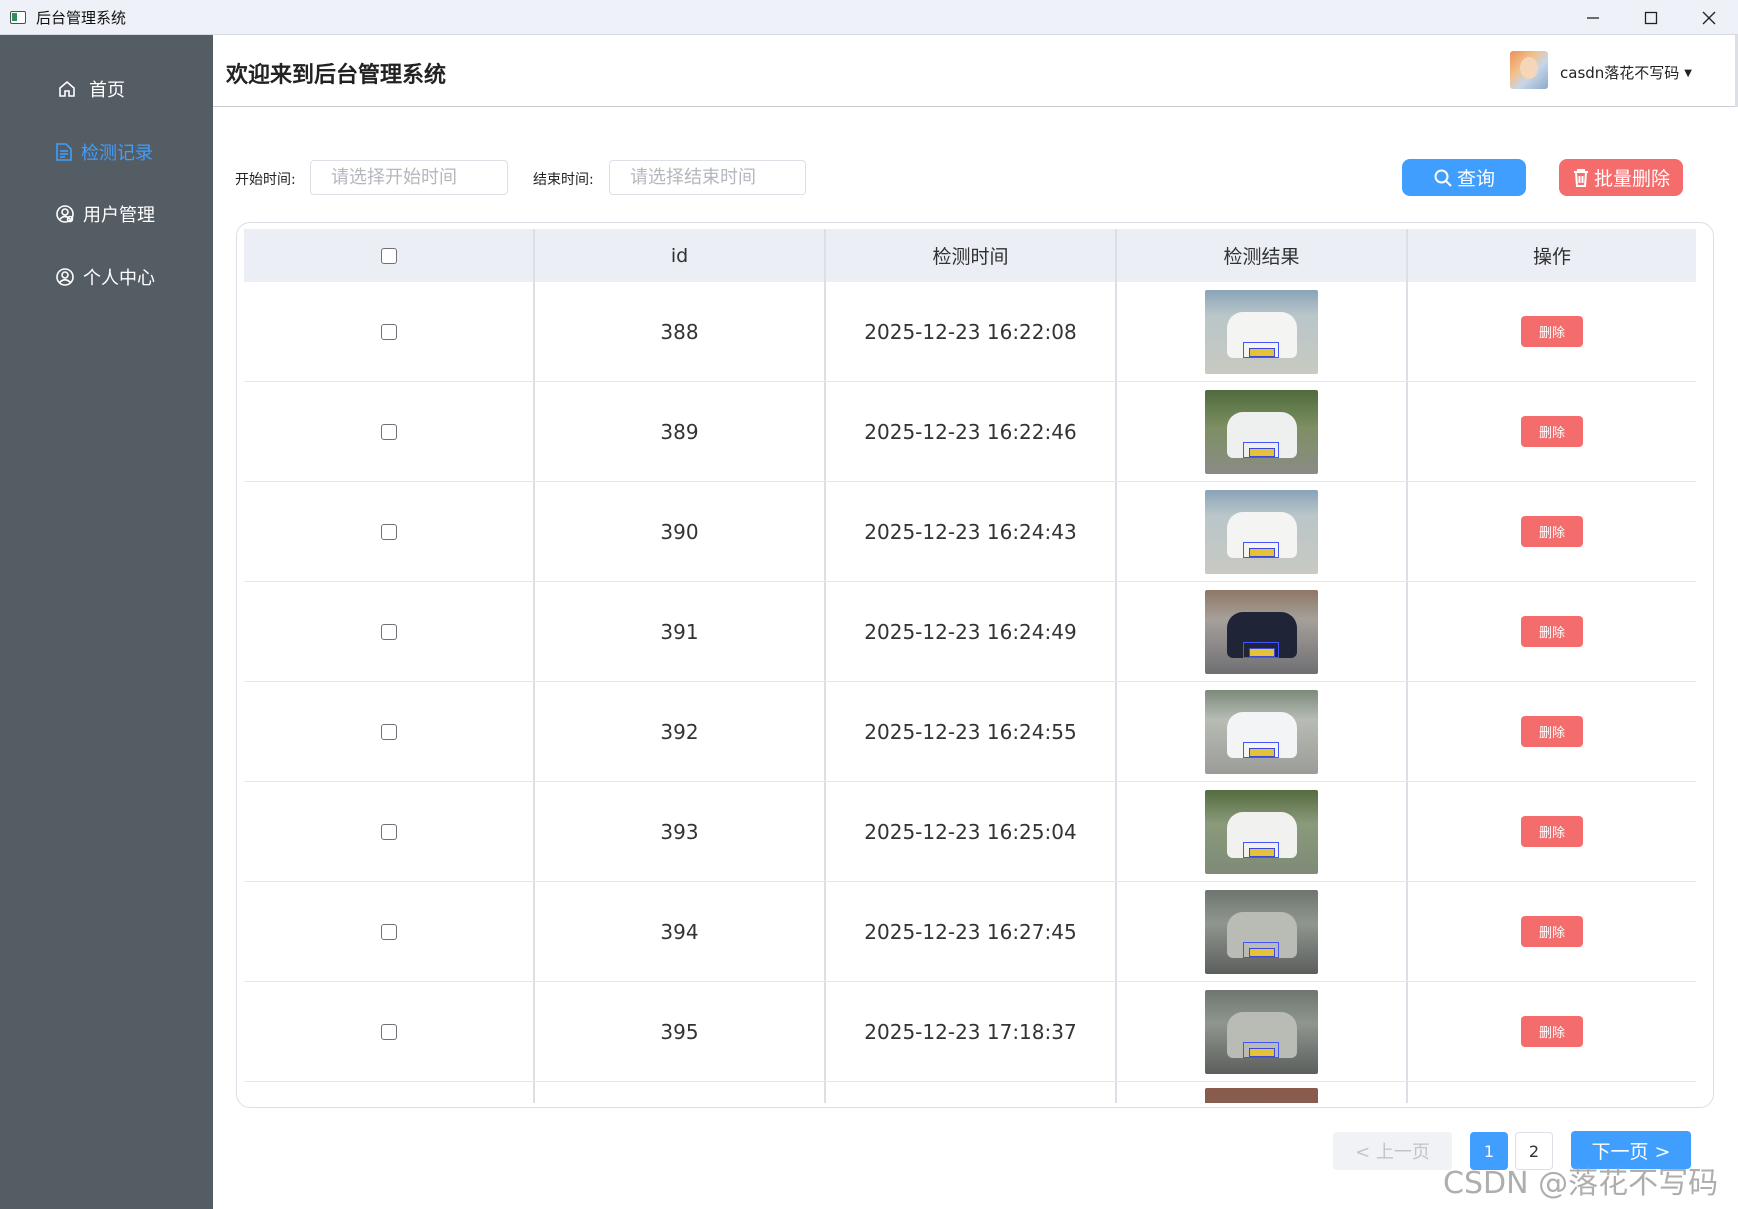 Image resolution: width=1738 pixels, height=1209 pixels. What do you see at coordinates (65, 214) in the screenshot?
I see `user-manage-icon` at bounding box center [65, 214].